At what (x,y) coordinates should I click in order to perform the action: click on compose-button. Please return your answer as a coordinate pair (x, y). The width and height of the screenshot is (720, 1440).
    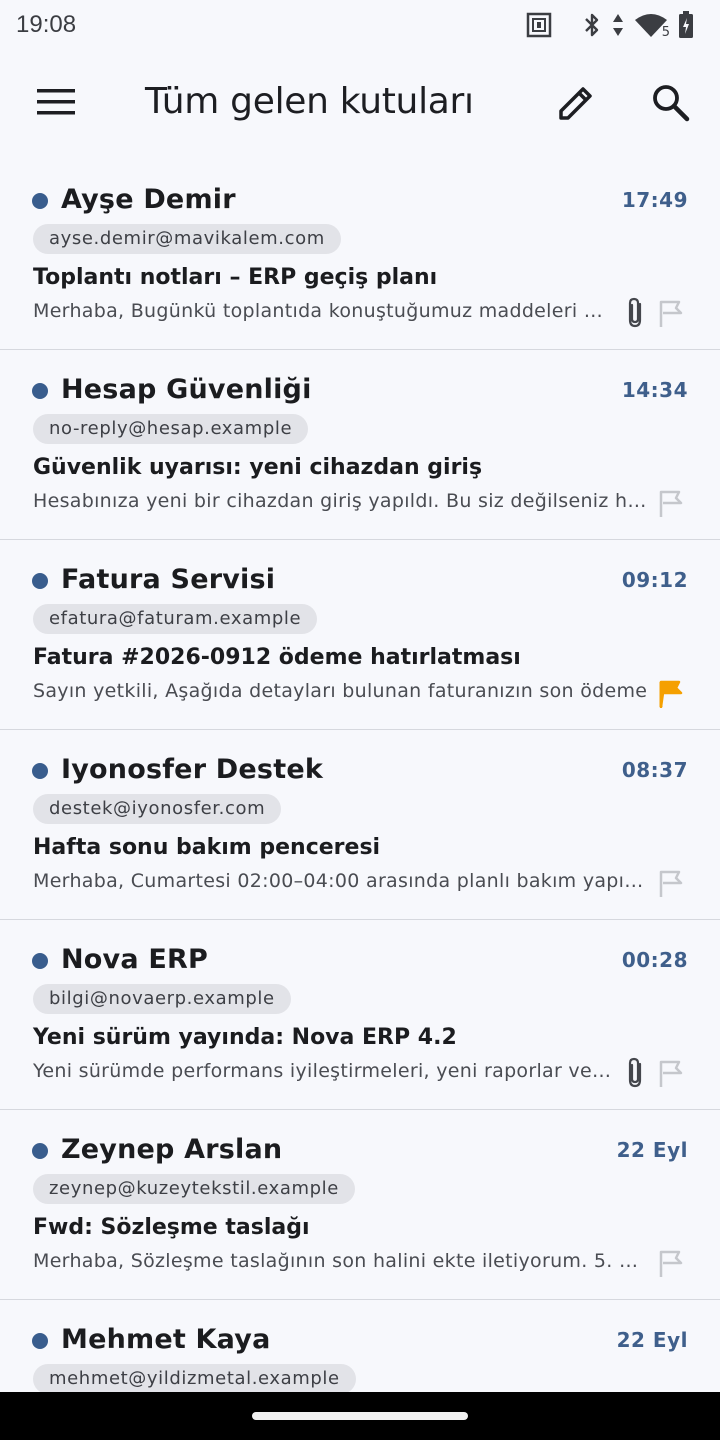
    Looking at the image, I should click on (576, 103).